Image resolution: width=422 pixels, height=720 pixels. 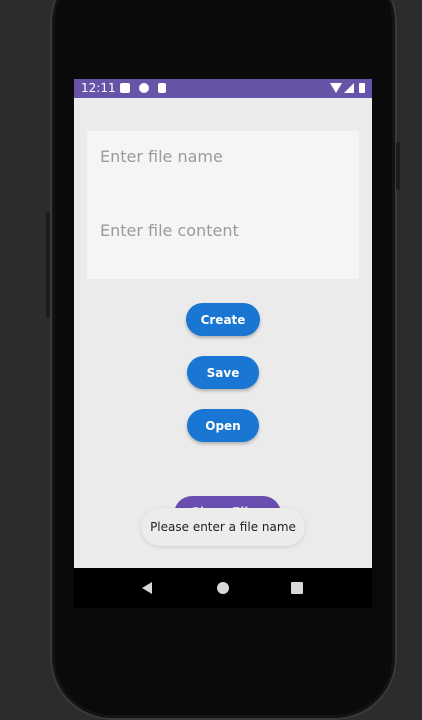 What do you see at coordinates (349, 88) in the screenshot?
I see `signal-icon` at bounding box center [349, 88].